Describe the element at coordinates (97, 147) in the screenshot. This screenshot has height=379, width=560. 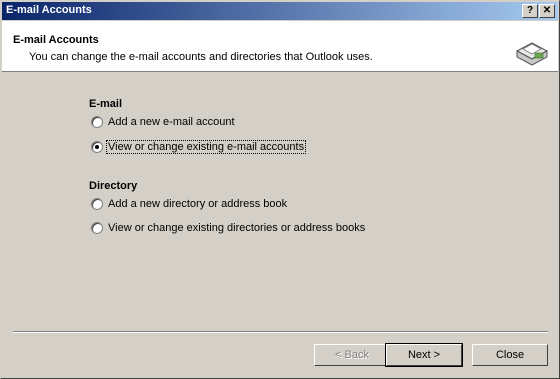
I see `radio-view-email` at that location.